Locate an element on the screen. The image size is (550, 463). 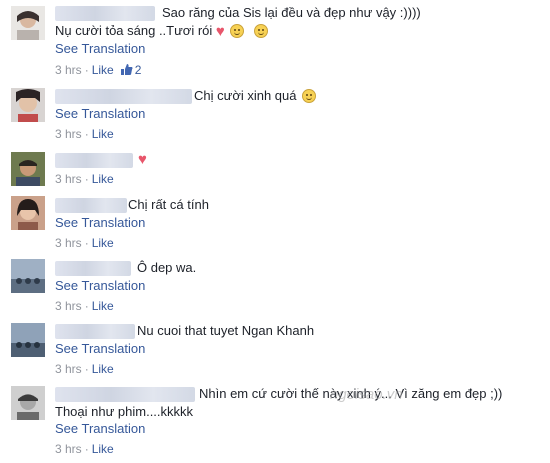
comment-text: Chị rất cá tính is located at coordinates (168, 204).